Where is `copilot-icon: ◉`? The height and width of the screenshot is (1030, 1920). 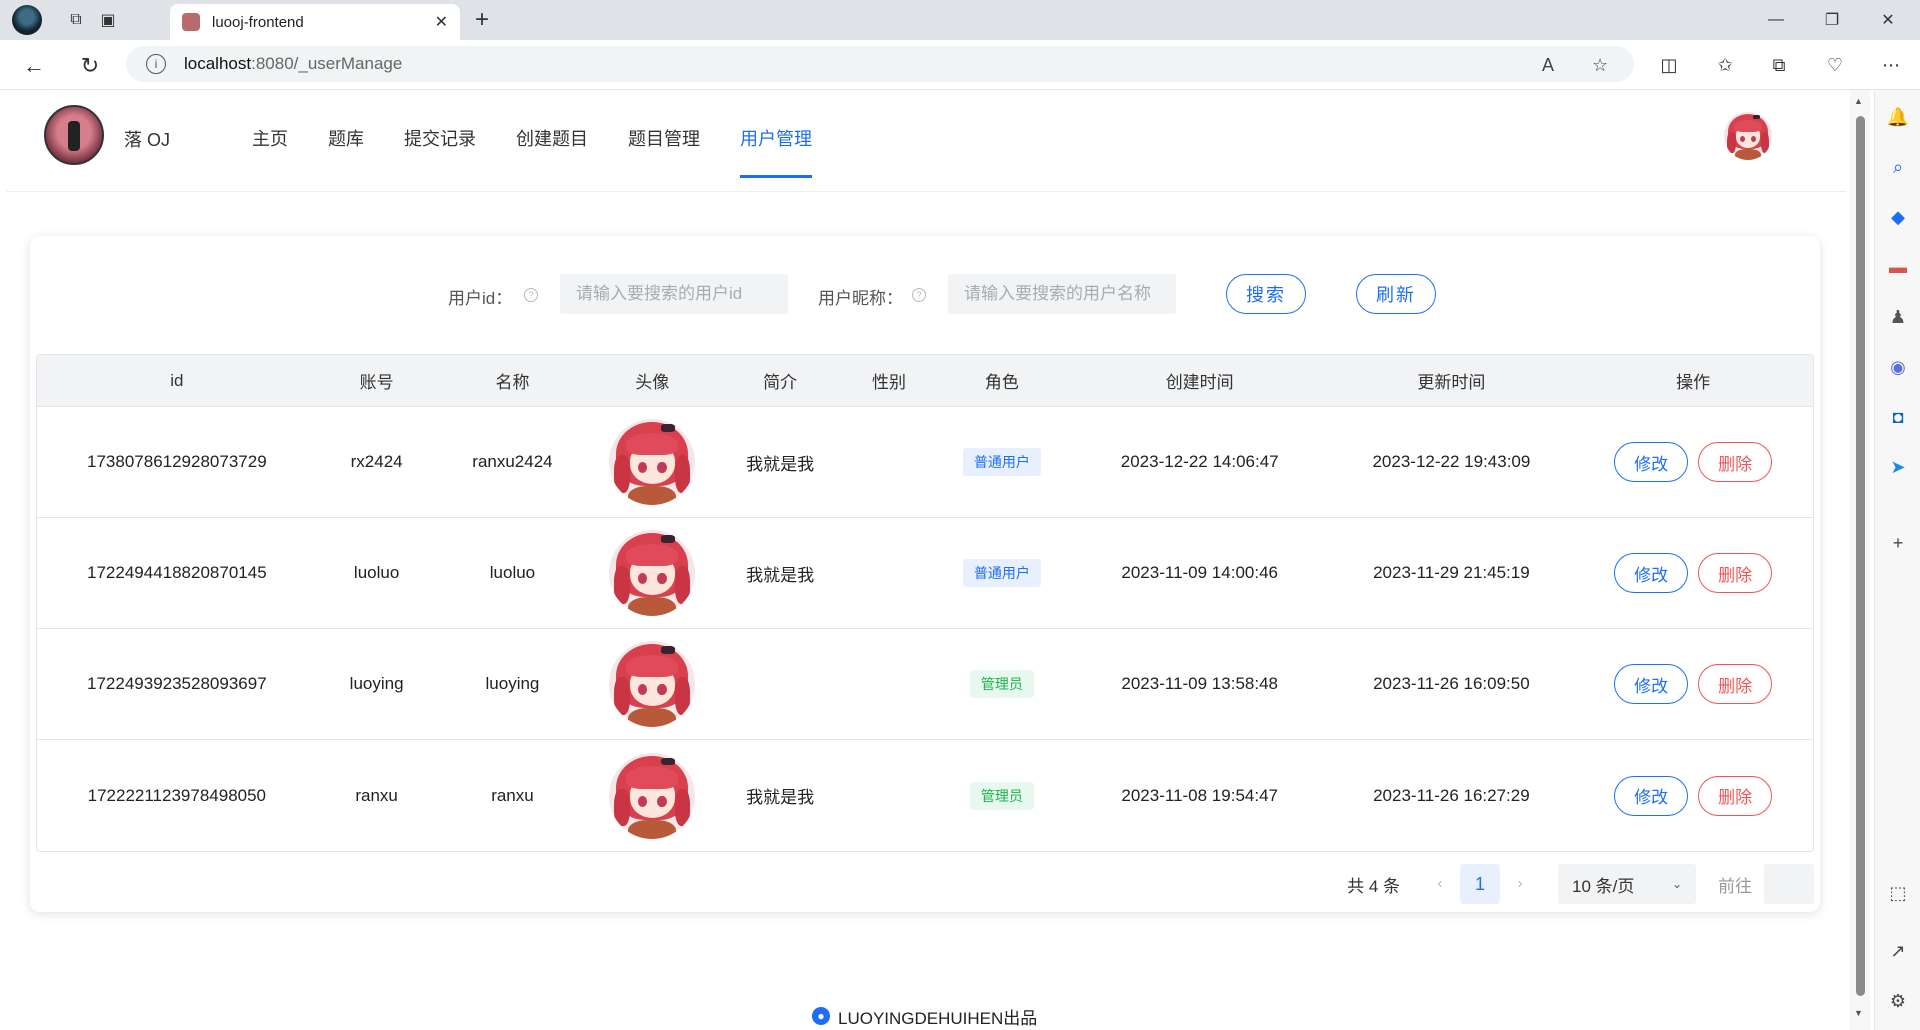
copilot-icon: ◉ is located at coordinates (1898, 367).